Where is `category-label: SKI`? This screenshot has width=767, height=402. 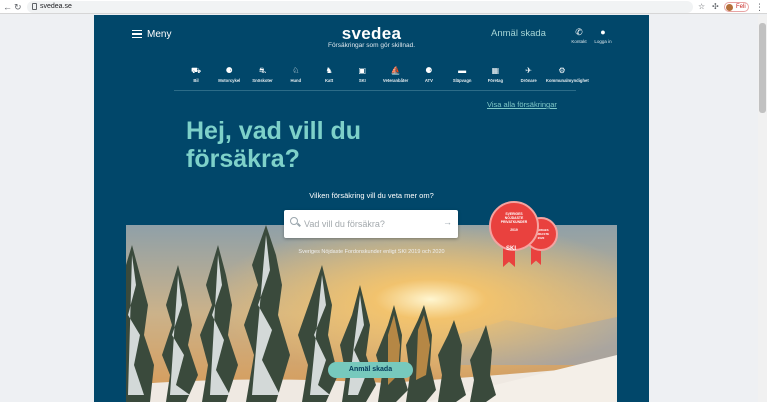 category-label: SKI is located at coordinates (362, 80).